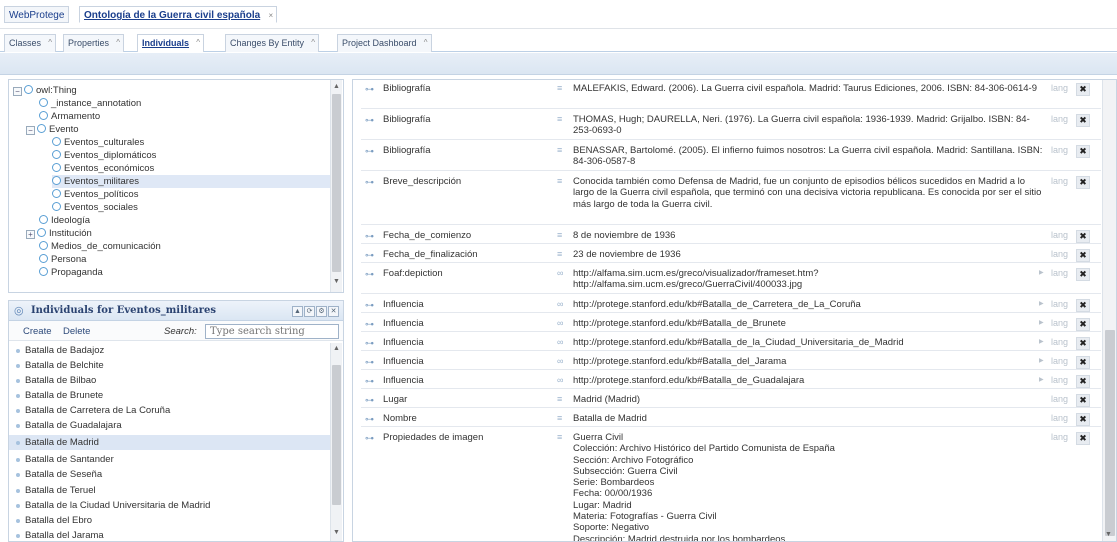  I want to click on property-name: Propiedades de imagen, so click(433, 437).